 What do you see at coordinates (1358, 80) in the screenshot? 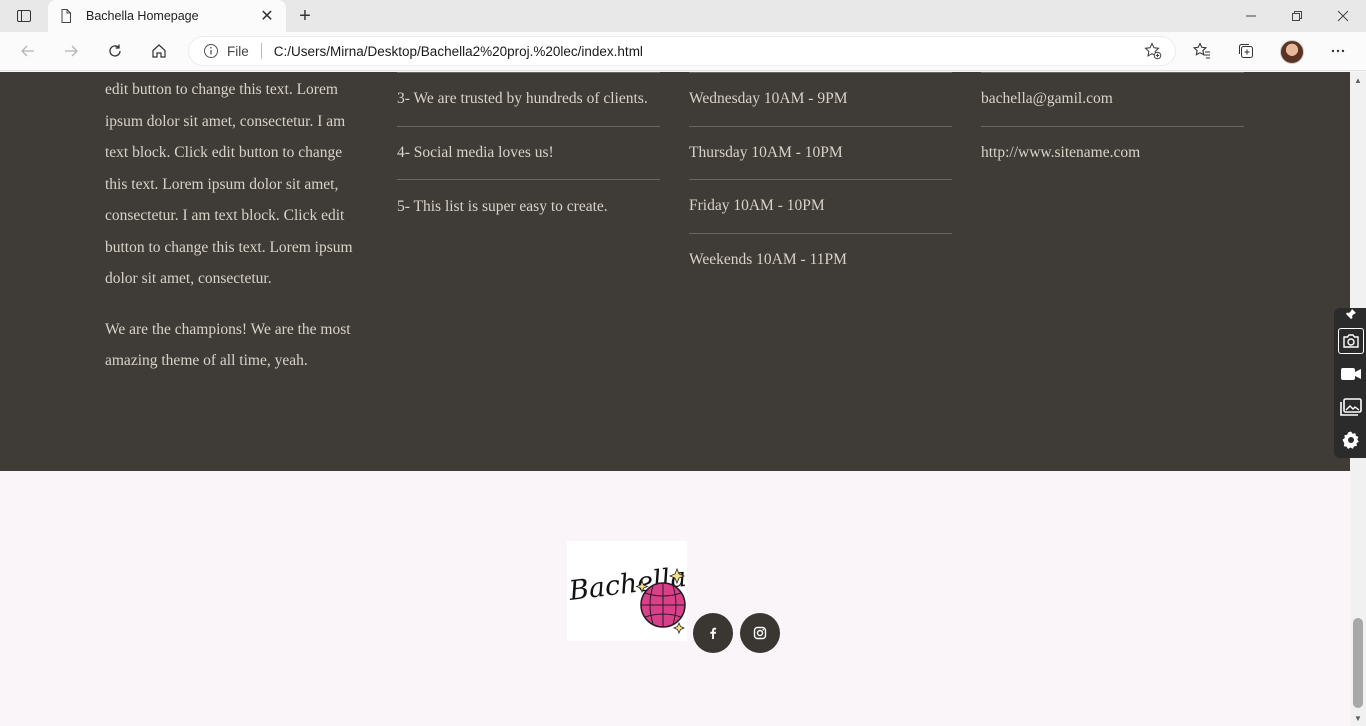
I see `scroll-up-icon: ▲` at bounding box center [1358, 80].